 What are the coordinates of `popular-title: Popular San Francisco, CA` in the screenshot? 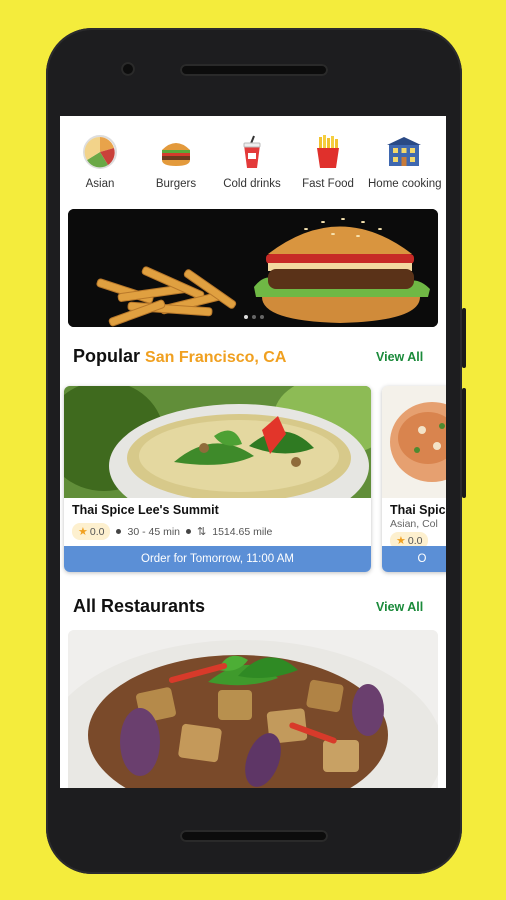 It's located at (180, 356).